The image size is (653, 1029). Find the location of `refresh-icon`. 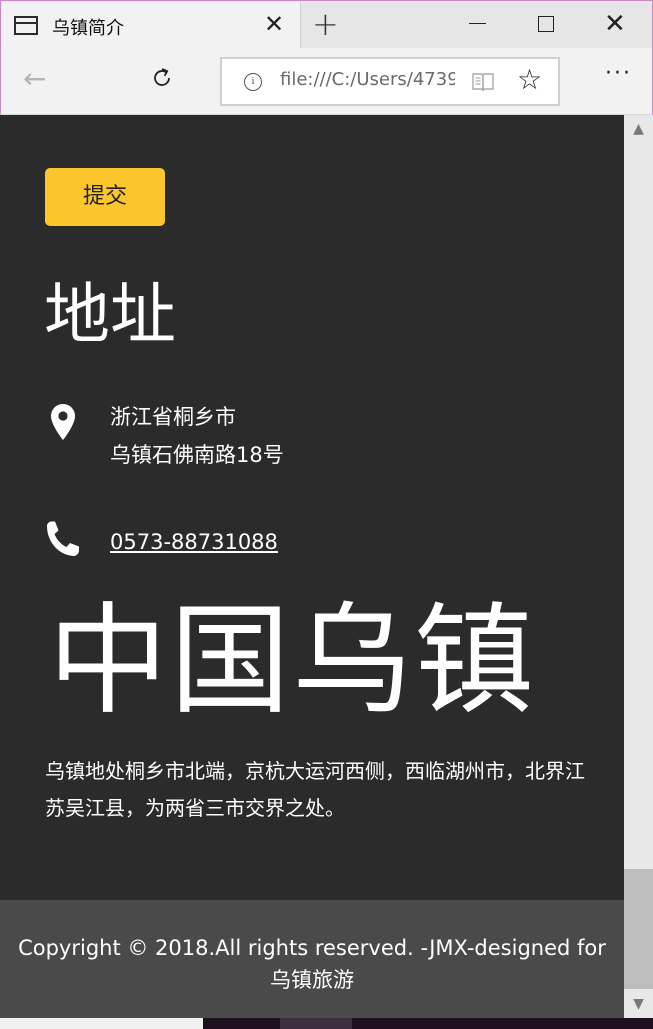

refresh-icon is located at coordinates (162, 78).